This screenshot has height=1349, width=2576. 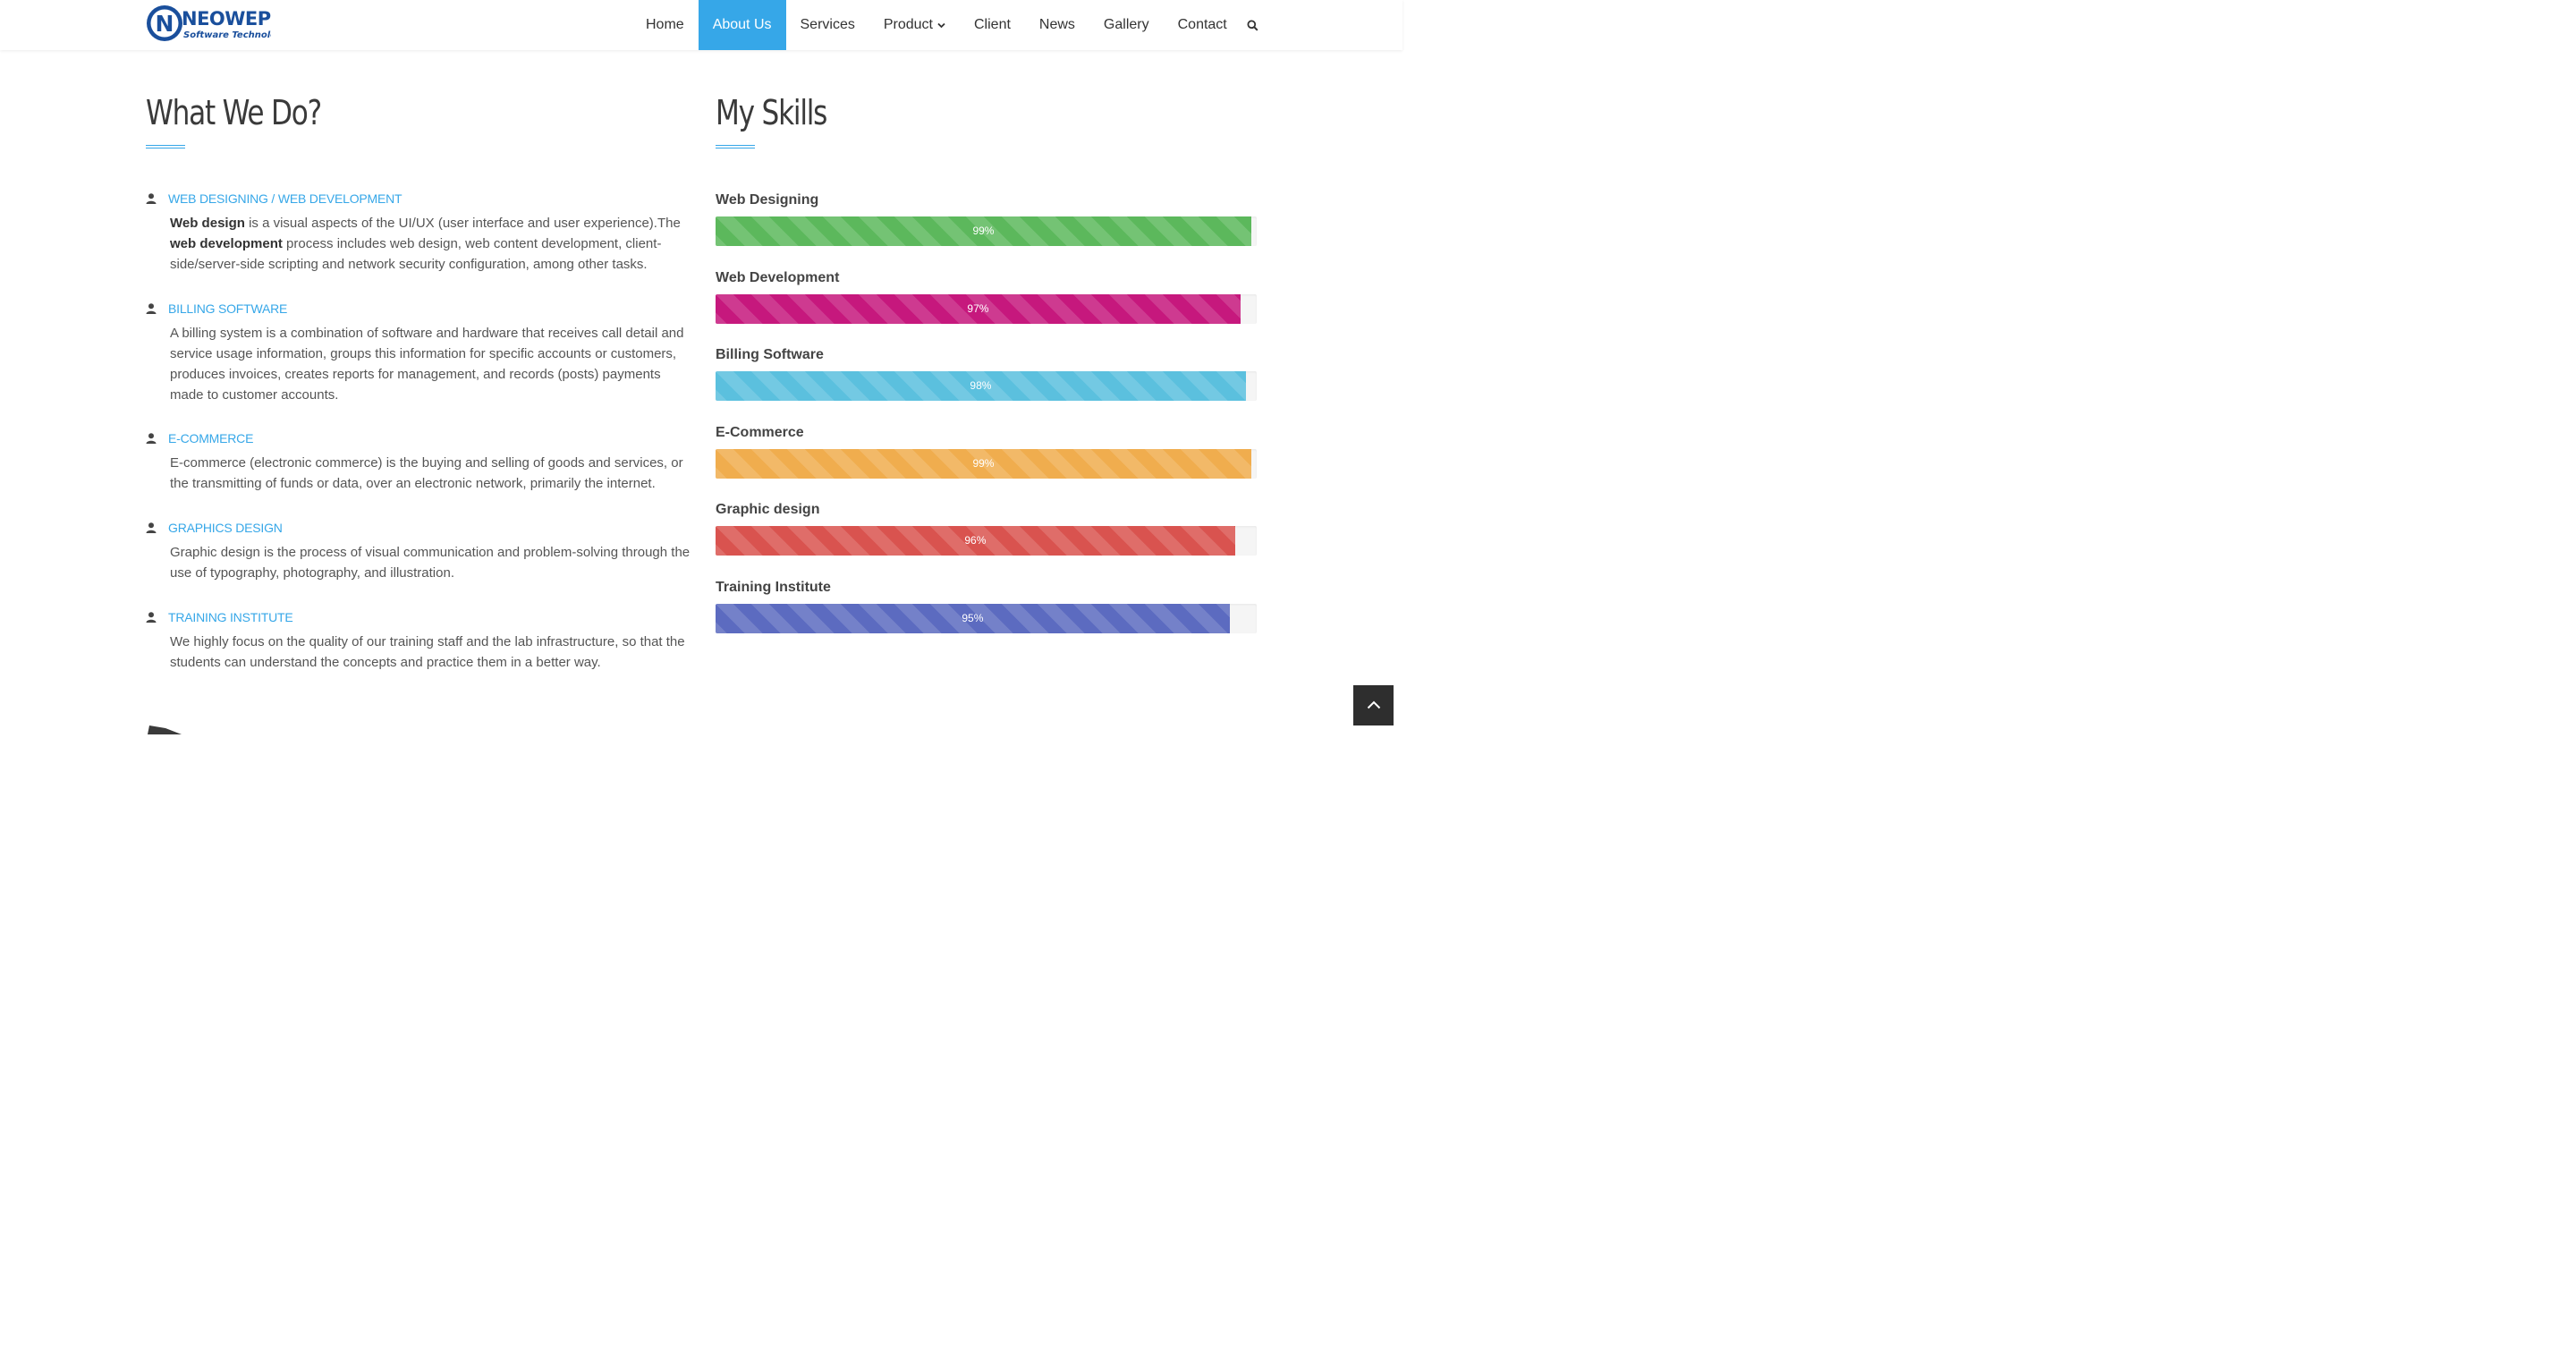 I want to click on nav-contact: Contact, so click(x=1202, y=25).